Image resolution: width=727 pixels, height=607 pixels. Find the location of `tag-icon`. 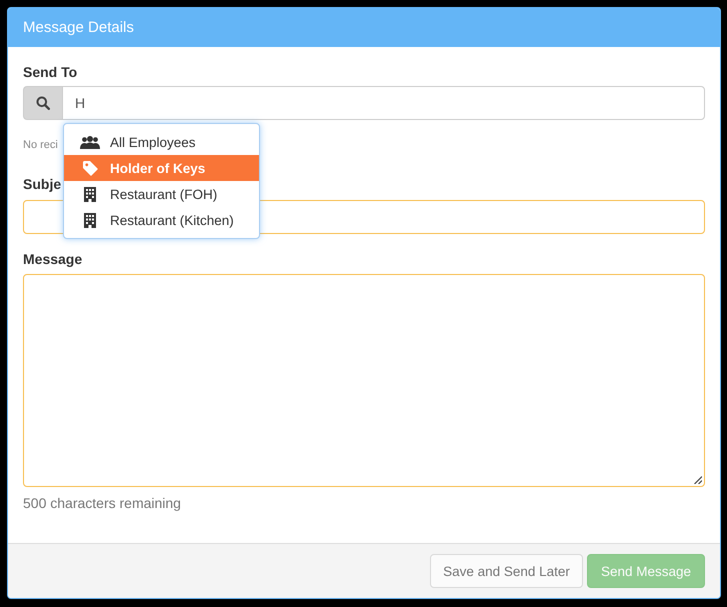

tag-icon is located at coordinates (90, 168).